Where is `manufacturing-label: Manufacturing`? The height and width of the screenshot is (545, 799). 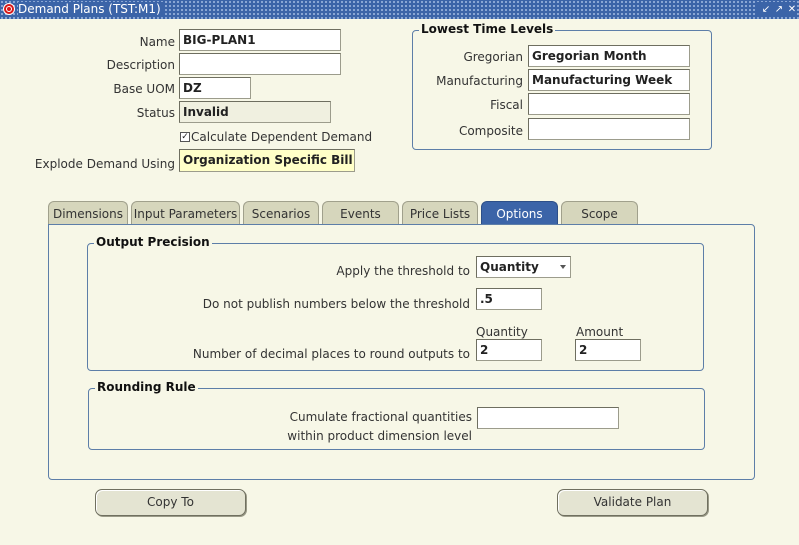 manufacturing-label: Manufacturing is located at coordinates (479, 81).